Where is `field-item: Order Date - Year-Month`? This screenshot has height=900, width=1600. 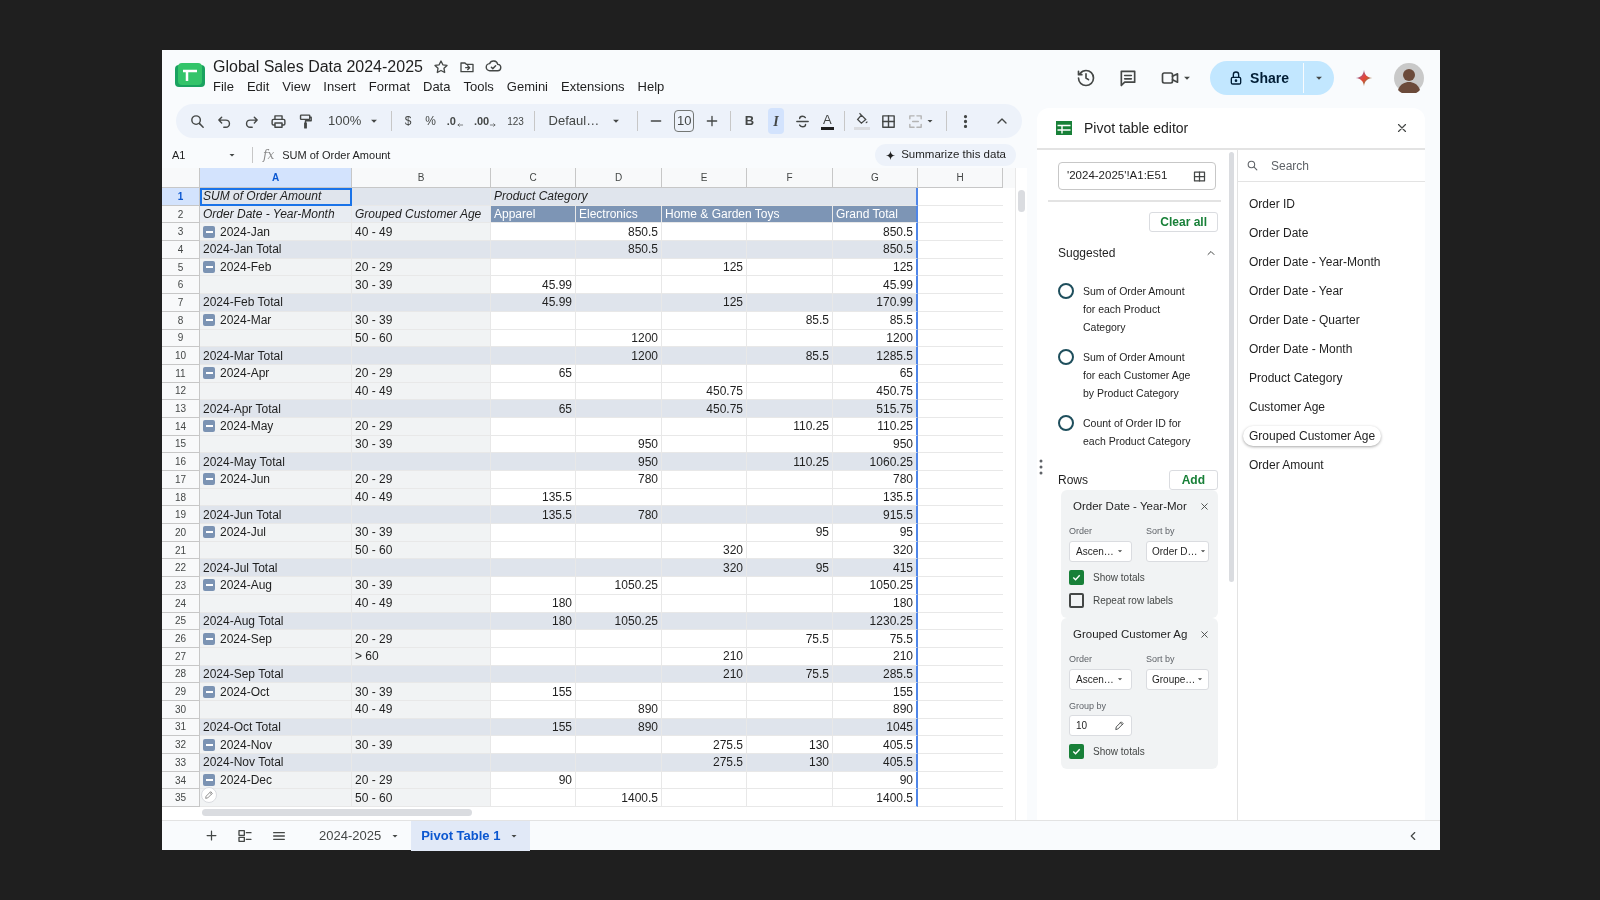
field-item: Order Date - Year-Month is located at coordinates (1315, 262).